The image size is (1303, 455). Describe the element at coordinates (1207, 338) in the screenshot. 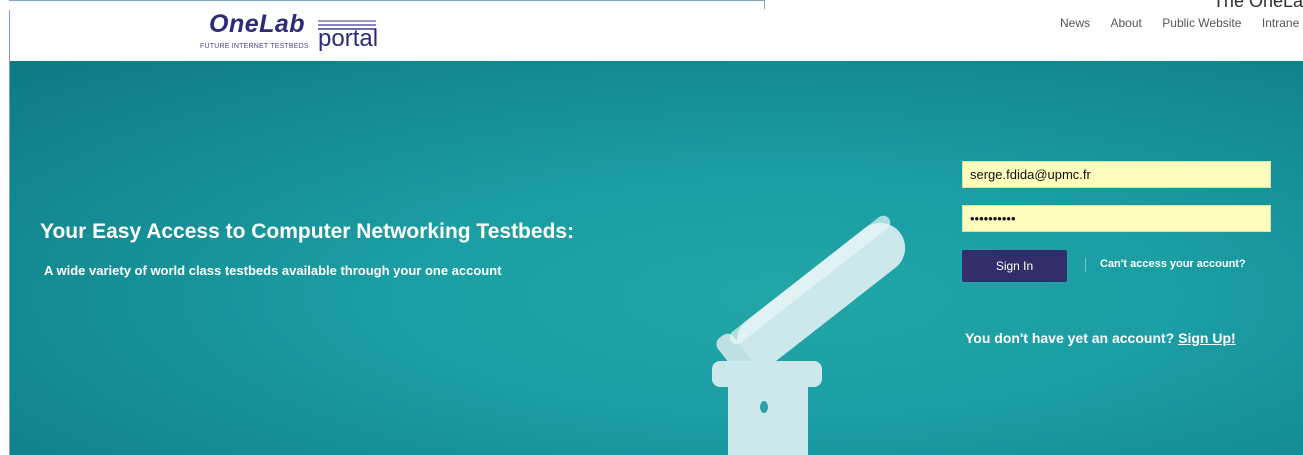

I see `sign-up-link: Sign Up!` at that location.